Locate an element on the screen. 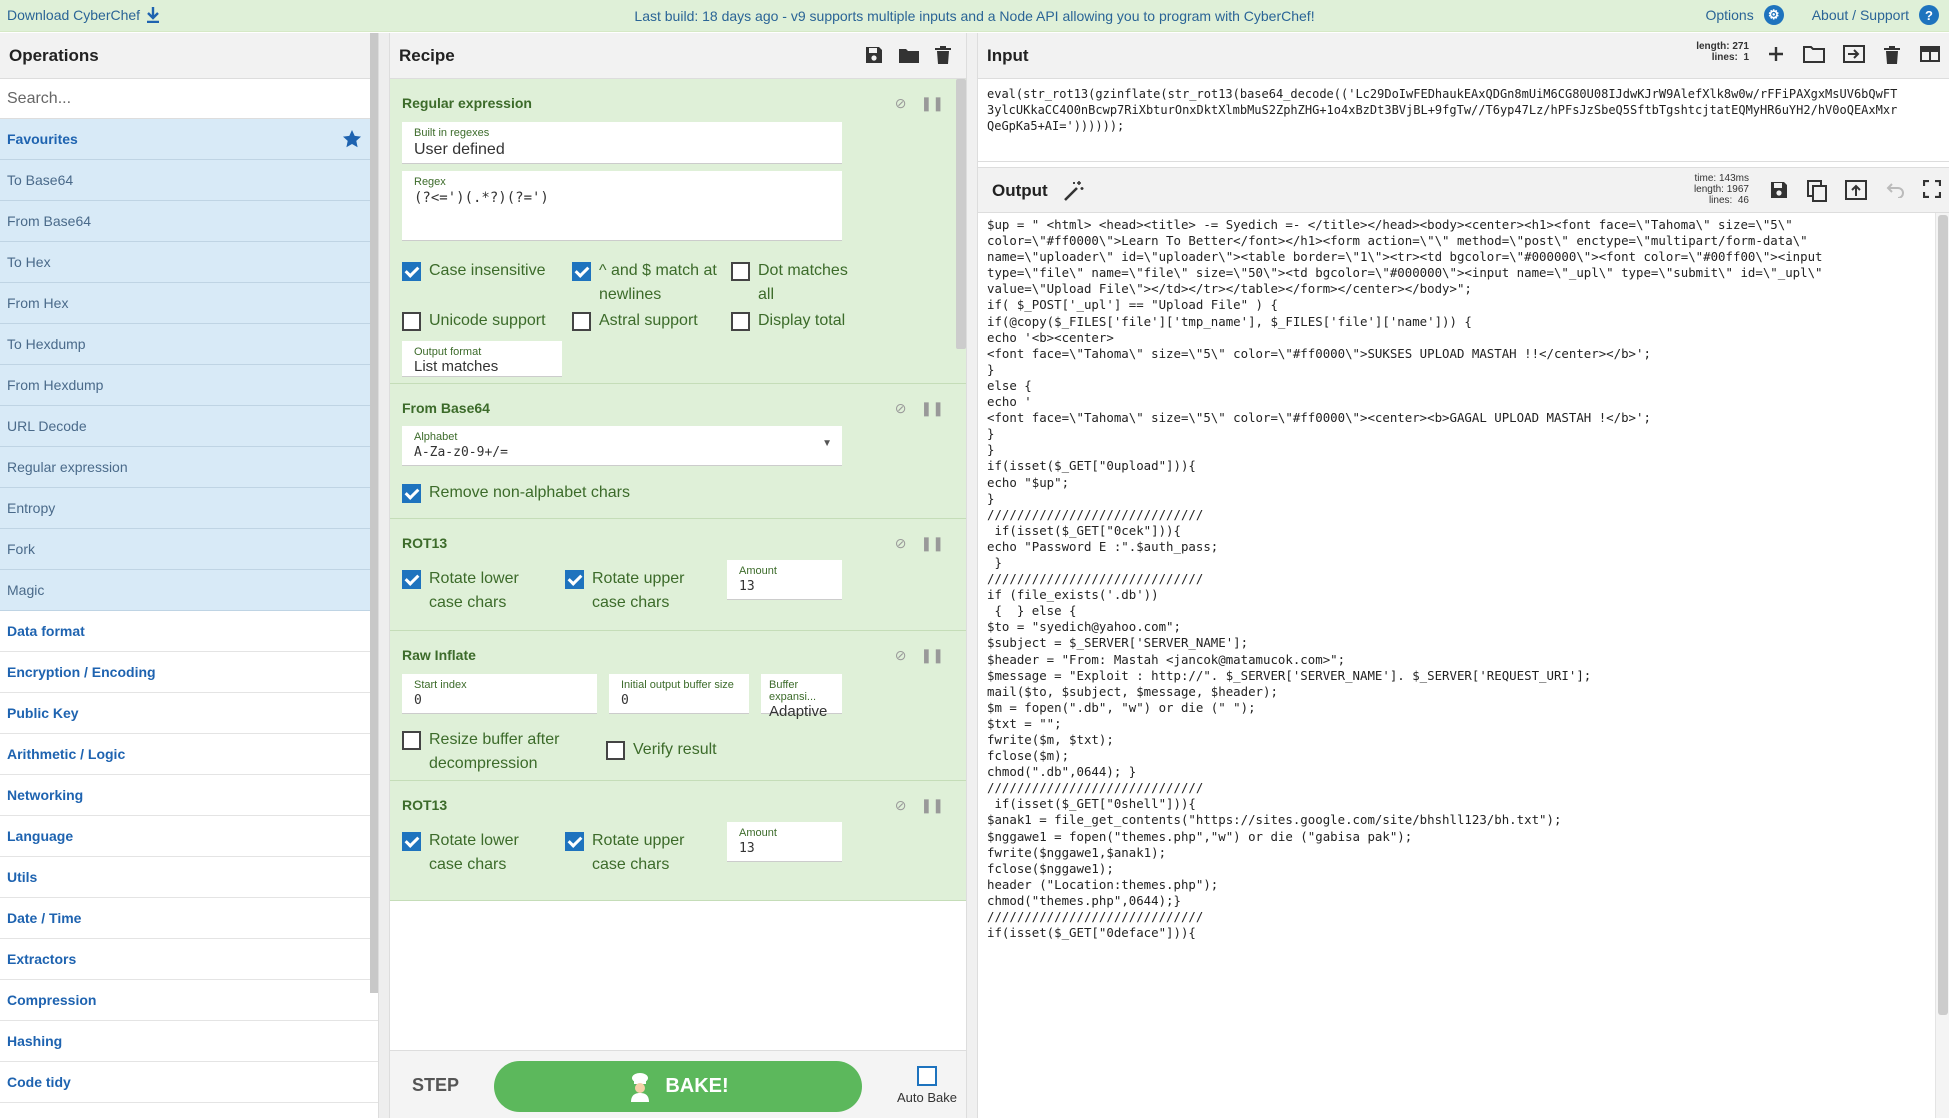 Image resolution: width=1949 pixels, height=1118 pixels. operation-category: Encryption / Encoding is located at coordinates (189, 672).